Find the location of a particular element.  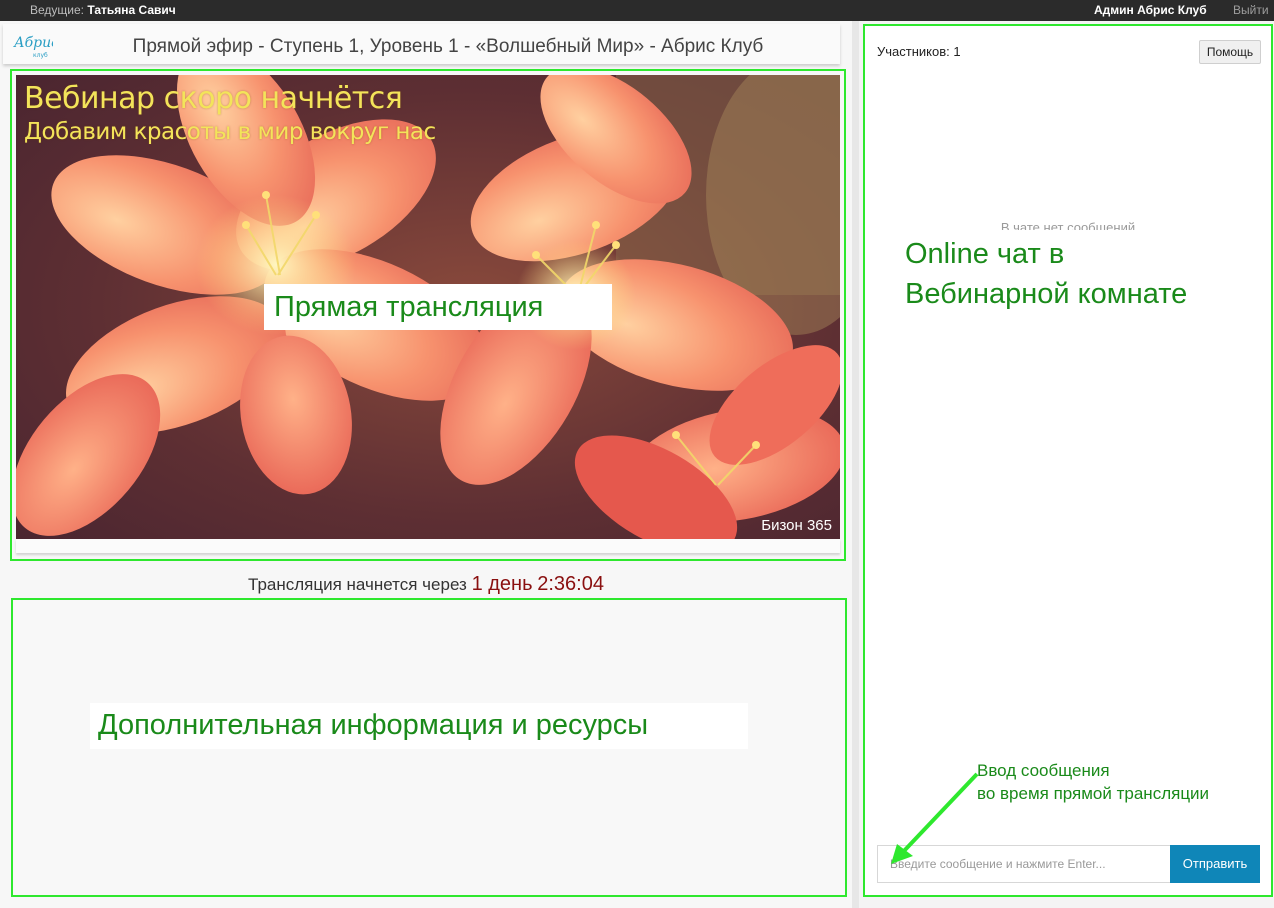

host-label: Ведущие: is located at coordinates (57, 10).